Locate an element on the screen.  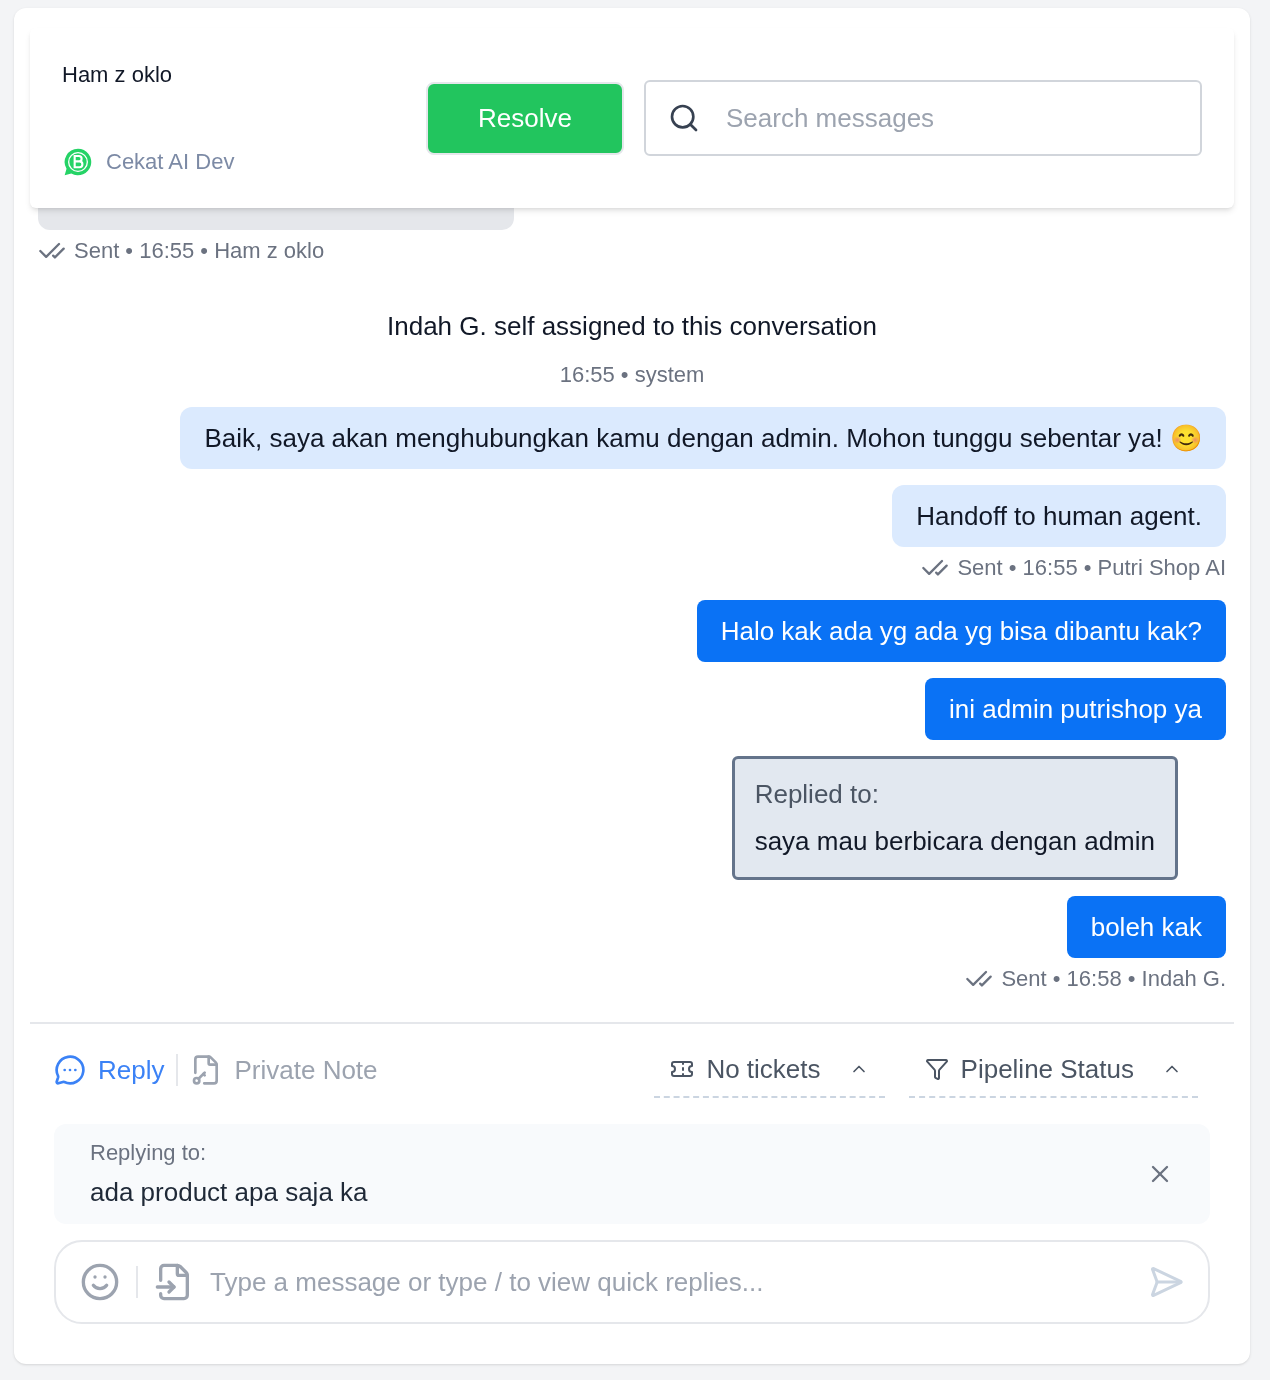
message-meta: 16:55 • system is located at coordinates (632, 375).